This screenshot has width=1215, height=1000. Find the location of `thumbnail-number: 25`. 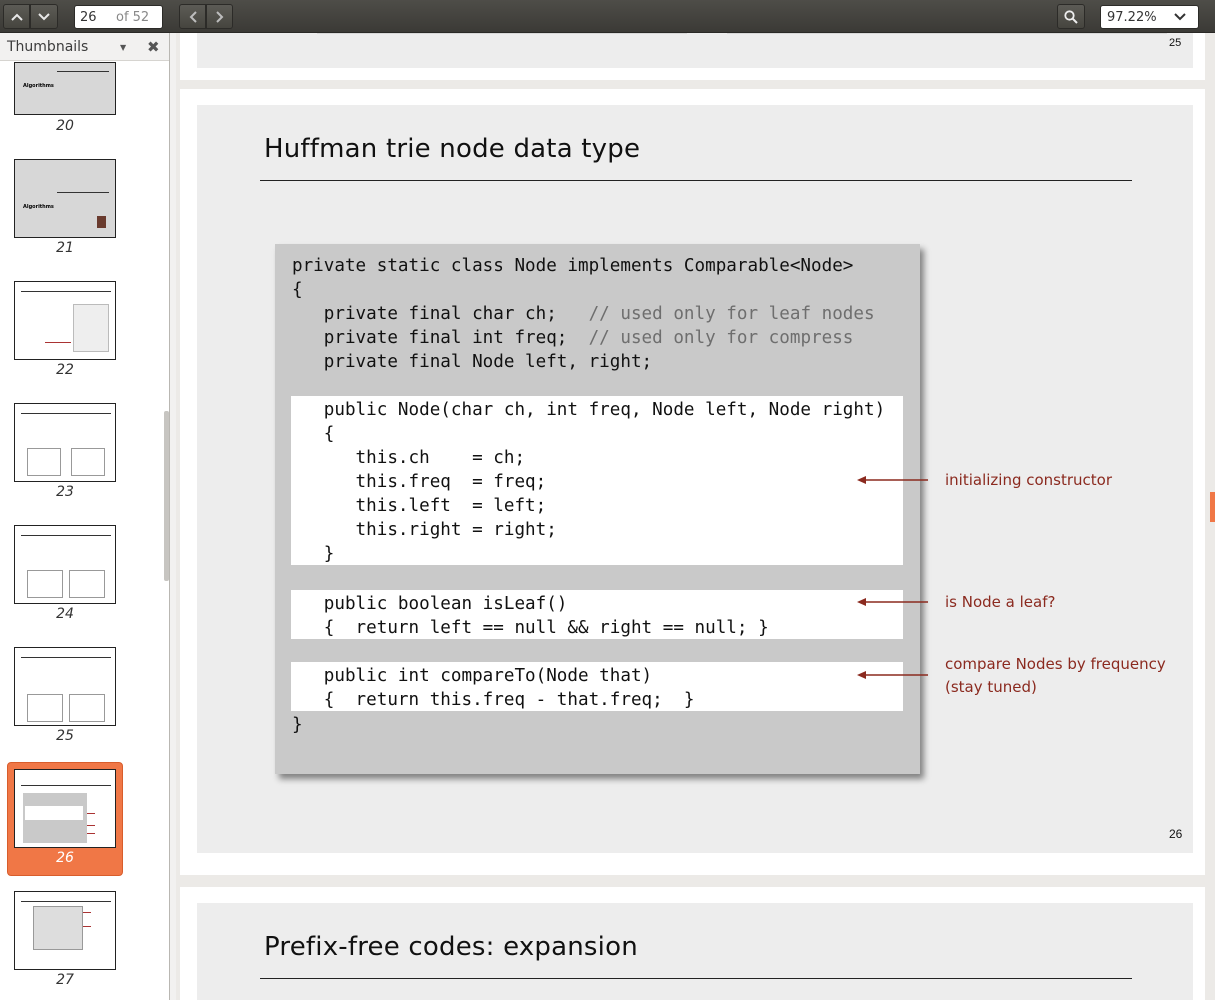

thumbnail-number: 25 is located at coordinates (65, 736).